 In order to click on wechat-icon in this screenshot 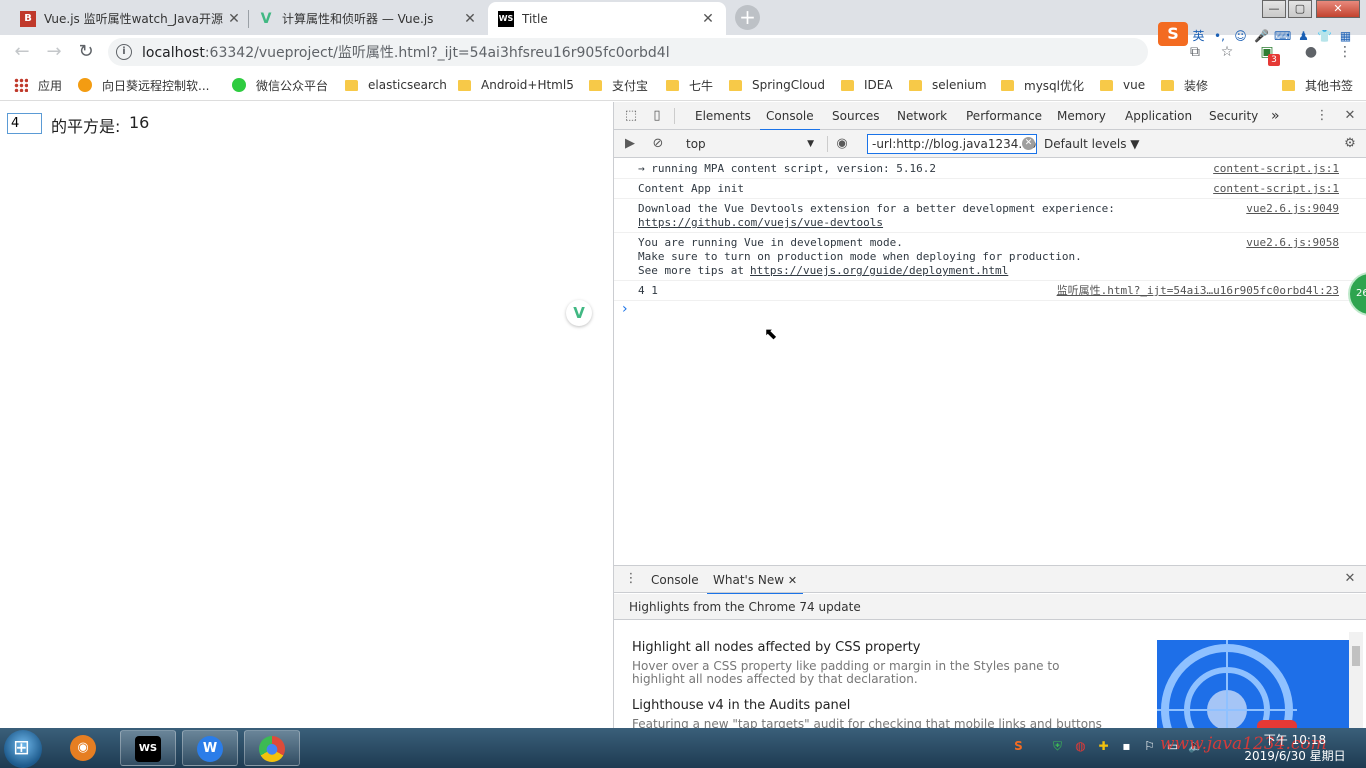, I will do `click(239, 85)`.